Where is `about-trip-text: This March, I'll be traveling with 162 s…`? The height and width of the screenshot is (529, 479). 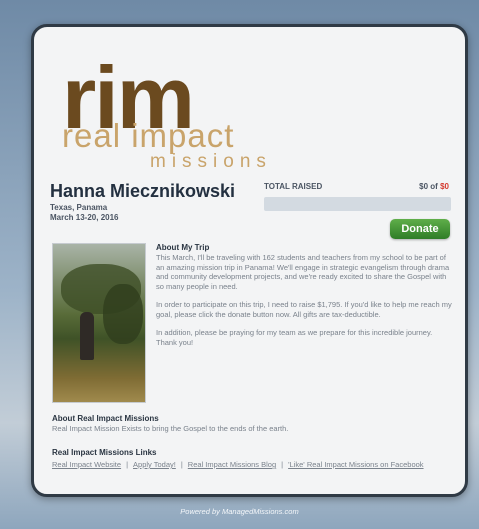
about-trip-text: This March, I'll be traveling with 162 s… is located at coordinates (304, 304).